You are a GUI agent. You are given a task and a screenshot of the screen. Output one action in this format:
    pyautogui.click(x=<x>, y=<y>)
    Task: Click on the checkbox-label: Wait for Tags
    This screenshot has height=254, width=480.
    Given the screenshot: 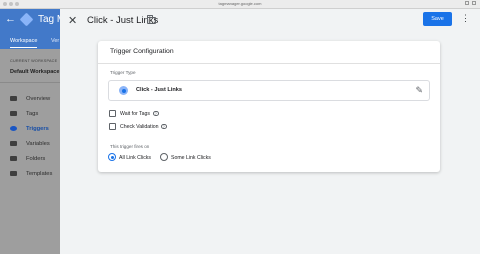 What is the action you would take?
    pyautogui.click(x=135, y=114)
    